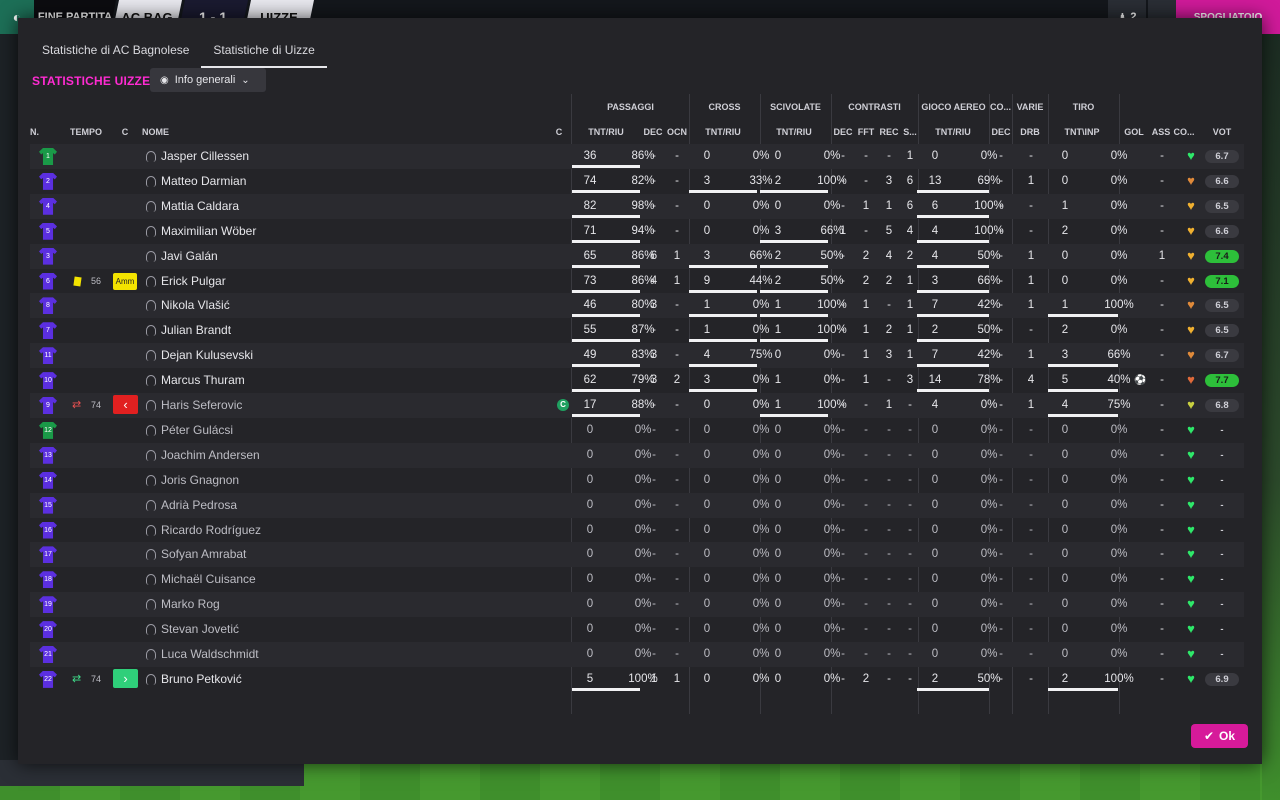  What do you see at coordinates (48, 331) in the screenshot?
I see `shirt-number-icon: 7` at bounding box center [48, 331].